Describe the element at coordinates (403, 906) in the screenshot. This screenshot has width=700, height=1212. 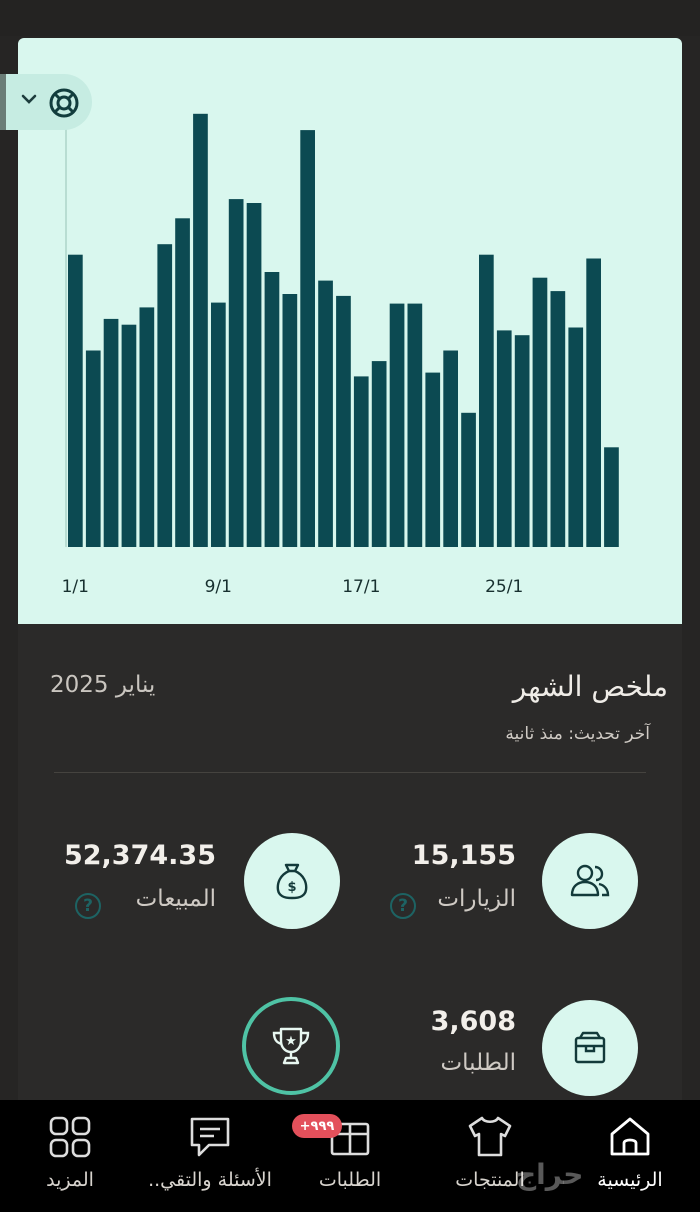
I see `visits-help-icon: ?` at that location.